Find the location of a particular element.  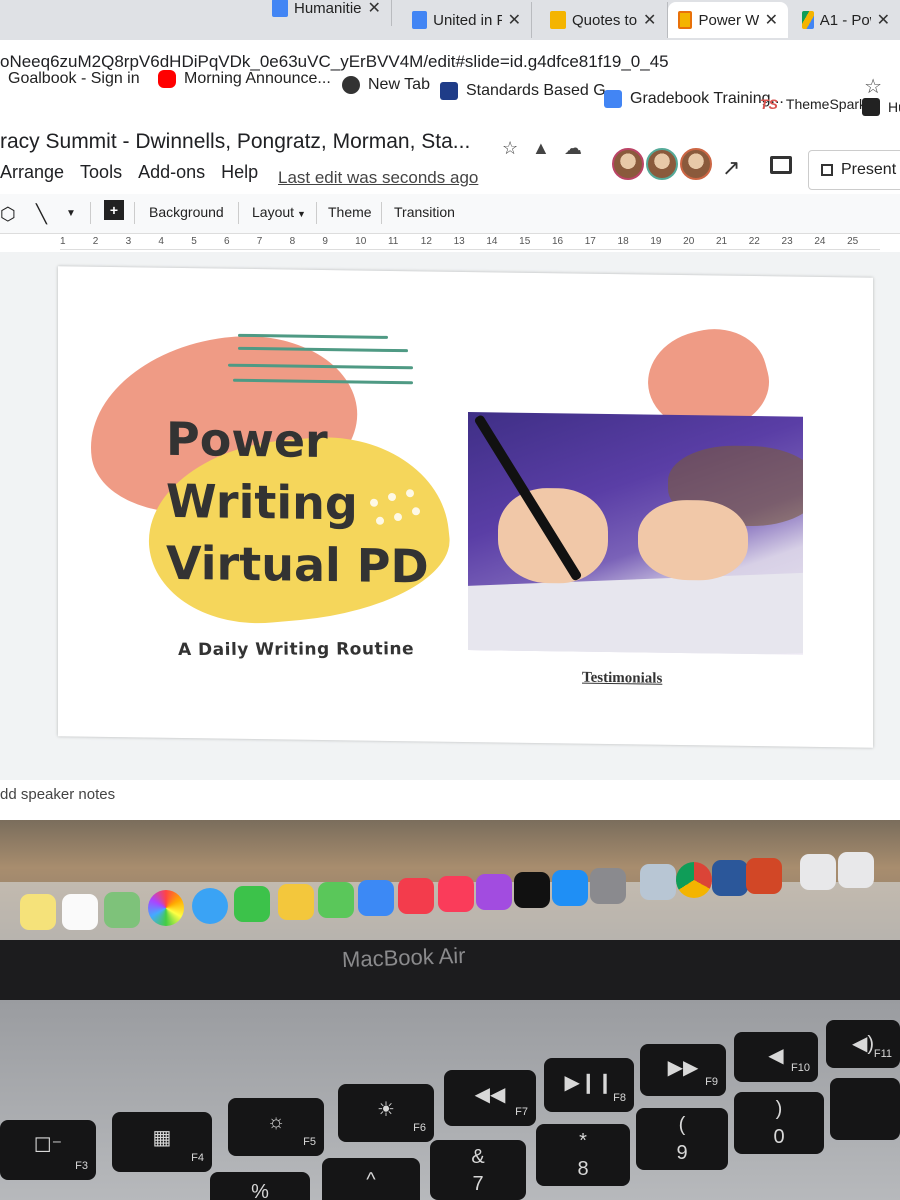

title-line: Writing is located at coordinates (262, 502).